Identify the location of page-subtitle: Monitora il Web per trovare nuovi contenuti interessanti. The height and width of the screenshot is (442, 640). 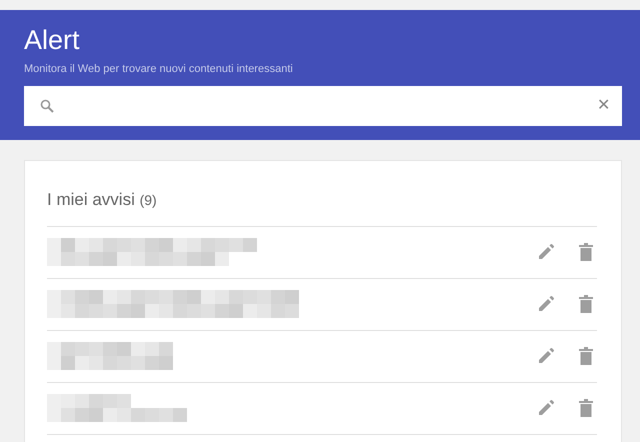
(159, 69).